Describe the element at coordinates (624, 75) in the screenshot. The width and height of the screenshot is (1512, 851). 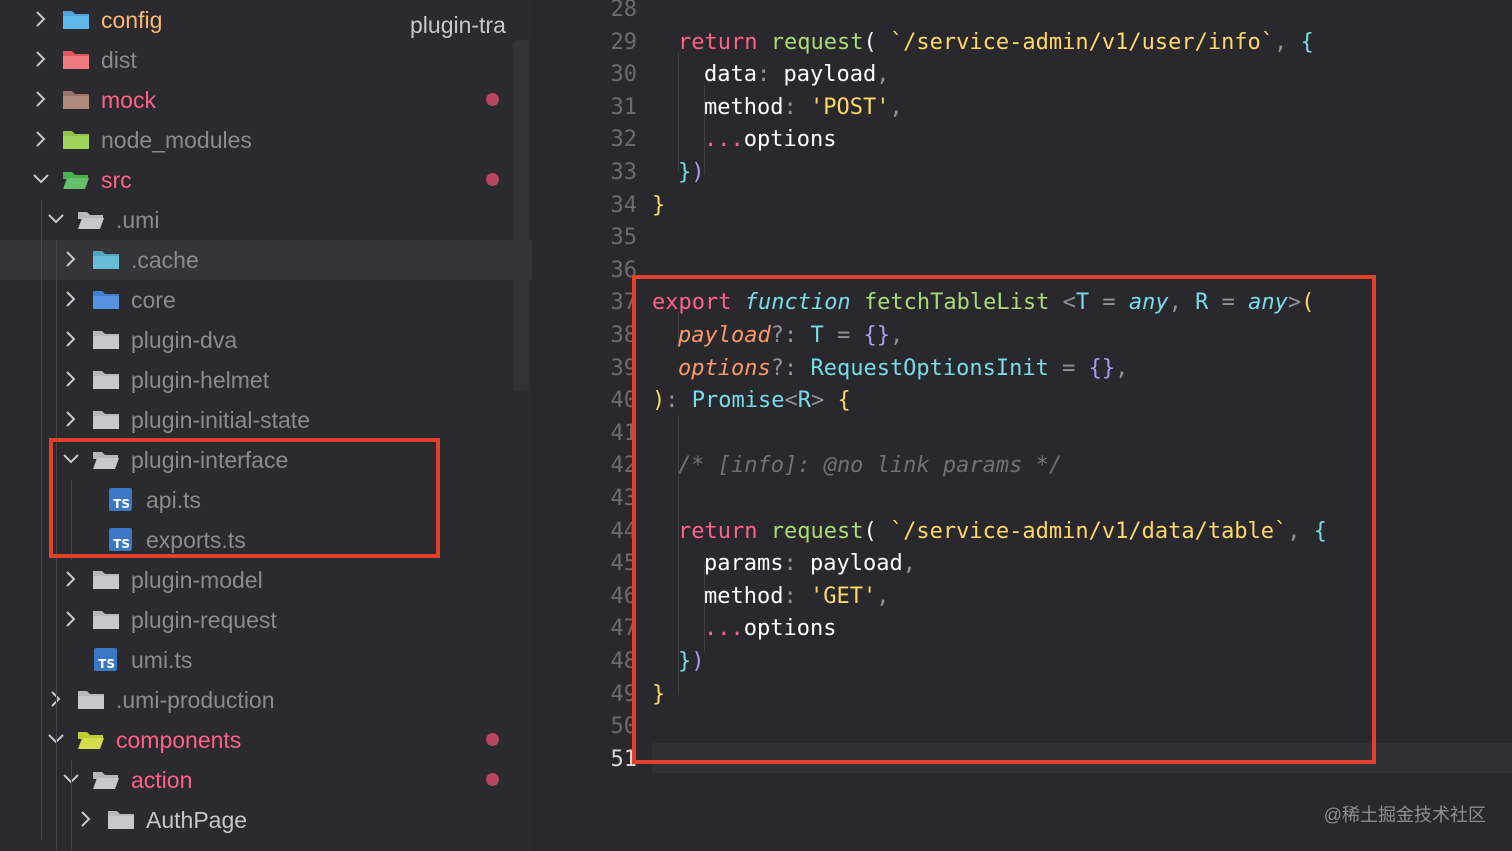
I see `line-number: 30` at that location.